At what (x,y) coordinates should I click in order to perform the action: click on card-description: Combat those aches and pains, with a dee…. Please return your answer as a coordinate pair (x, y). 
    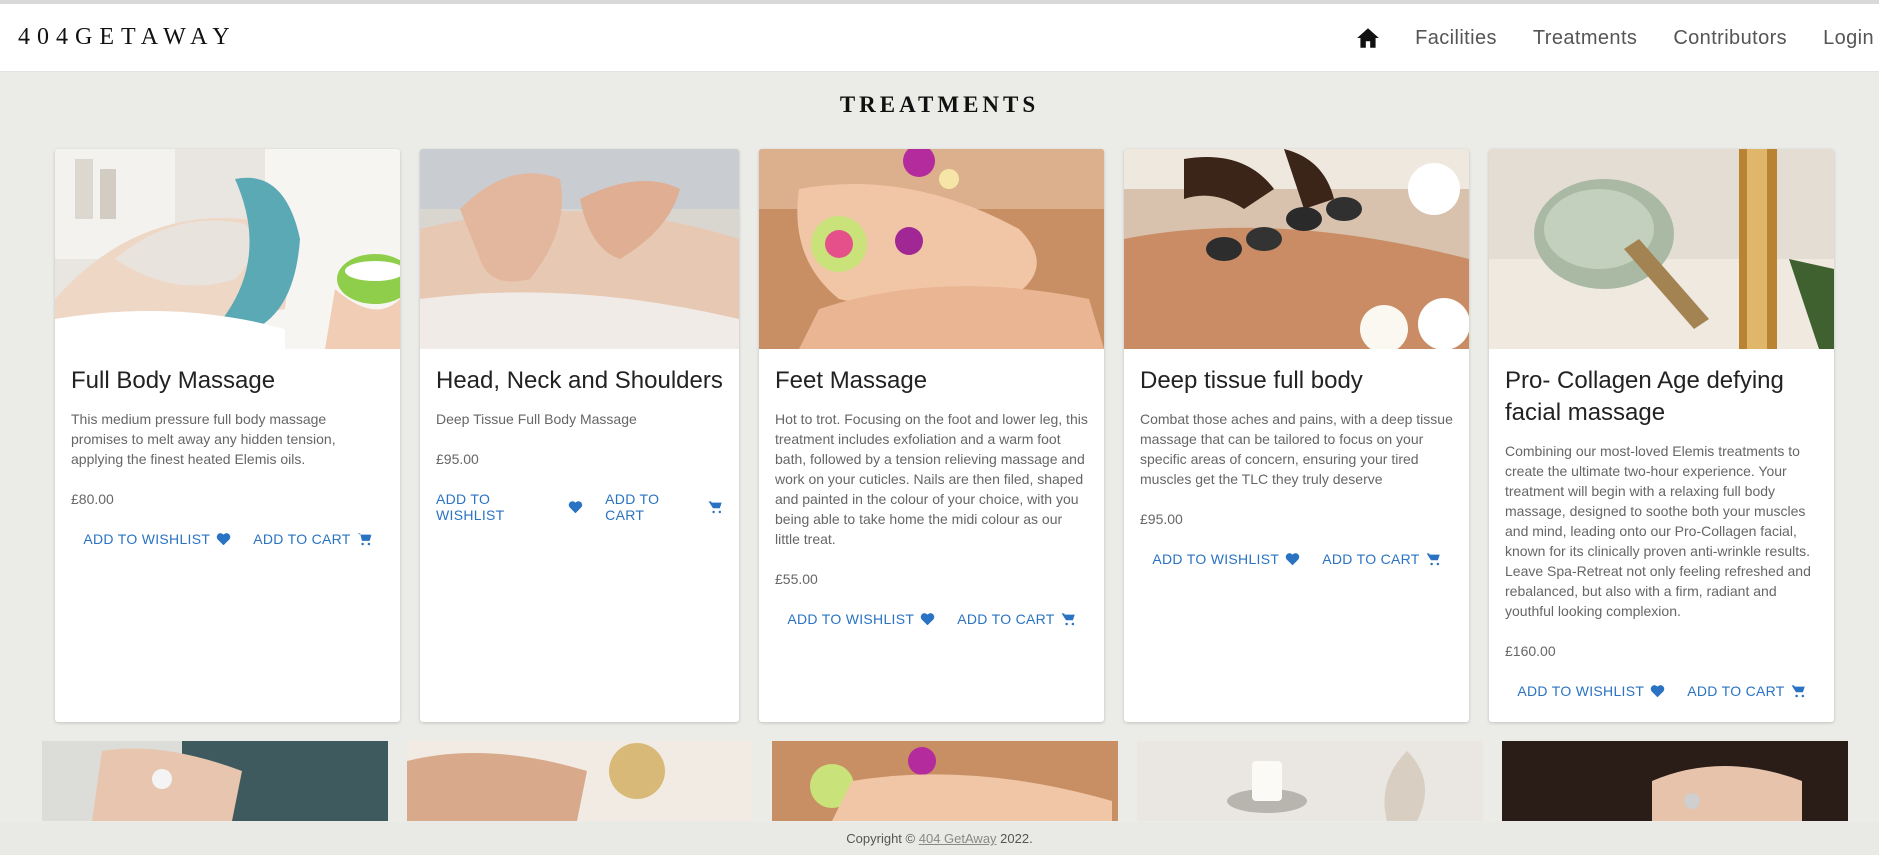
    Looking at the image, I should click on (1296, 449).